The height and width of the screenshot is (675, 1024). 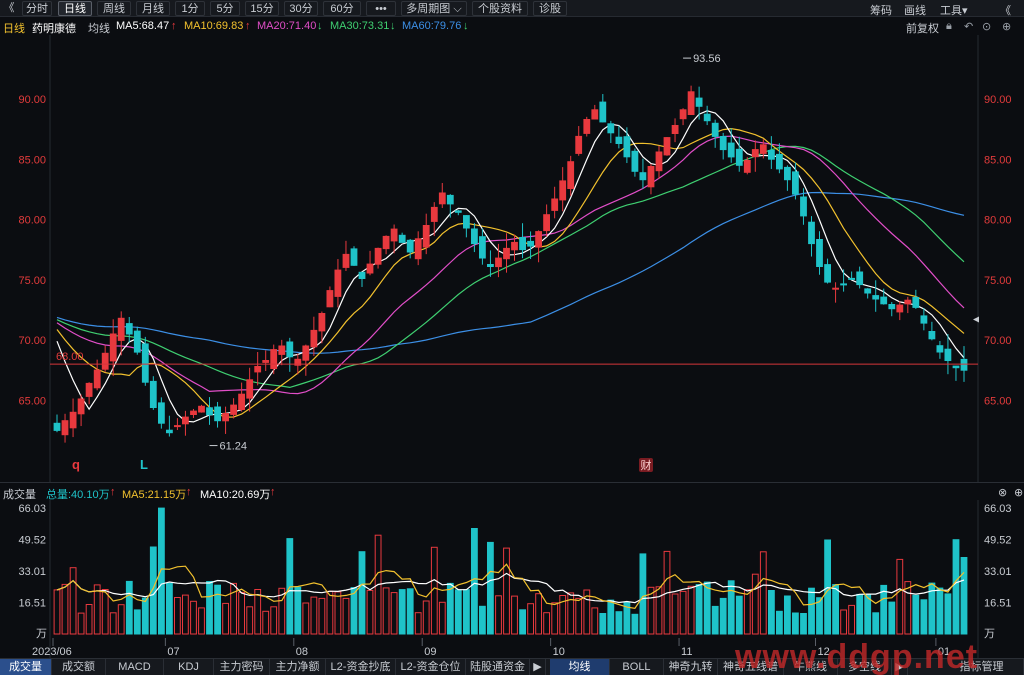 What do you see at coordinates (954, 10) in the screenshot?
I see `tools-menu: 工具▾` at bounding box center [954, 10].